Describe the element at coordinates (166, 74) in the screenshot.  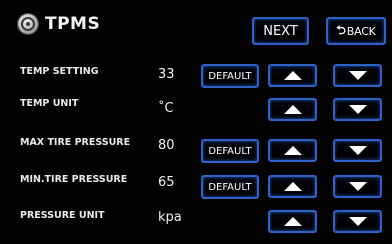
I see `temp-setting-value: 33` at that location.